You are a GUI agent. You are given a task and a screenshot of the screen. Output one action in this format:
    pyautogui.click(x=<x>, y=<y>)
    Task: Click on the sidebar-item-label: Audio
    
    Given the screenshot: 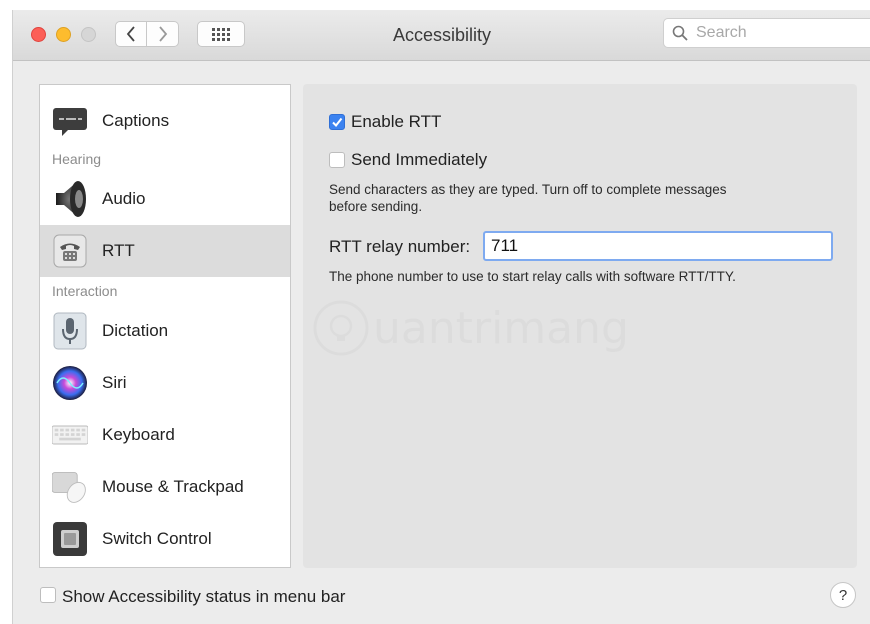 What is the action you would take?
    pyautogui.click(x=124, y=198)
    